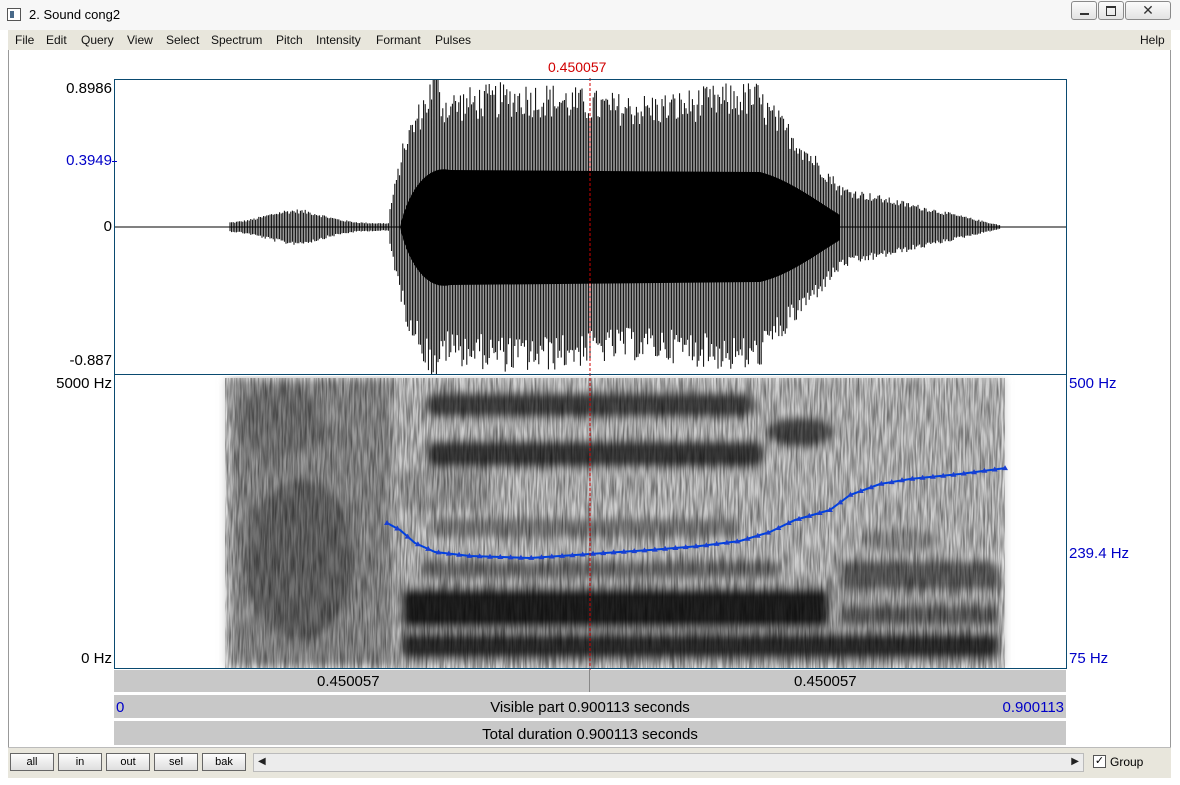 This screenshot has height=785, width=1180. I want to click on spec-fmin-label: 0 Hz, so click(96, 658).